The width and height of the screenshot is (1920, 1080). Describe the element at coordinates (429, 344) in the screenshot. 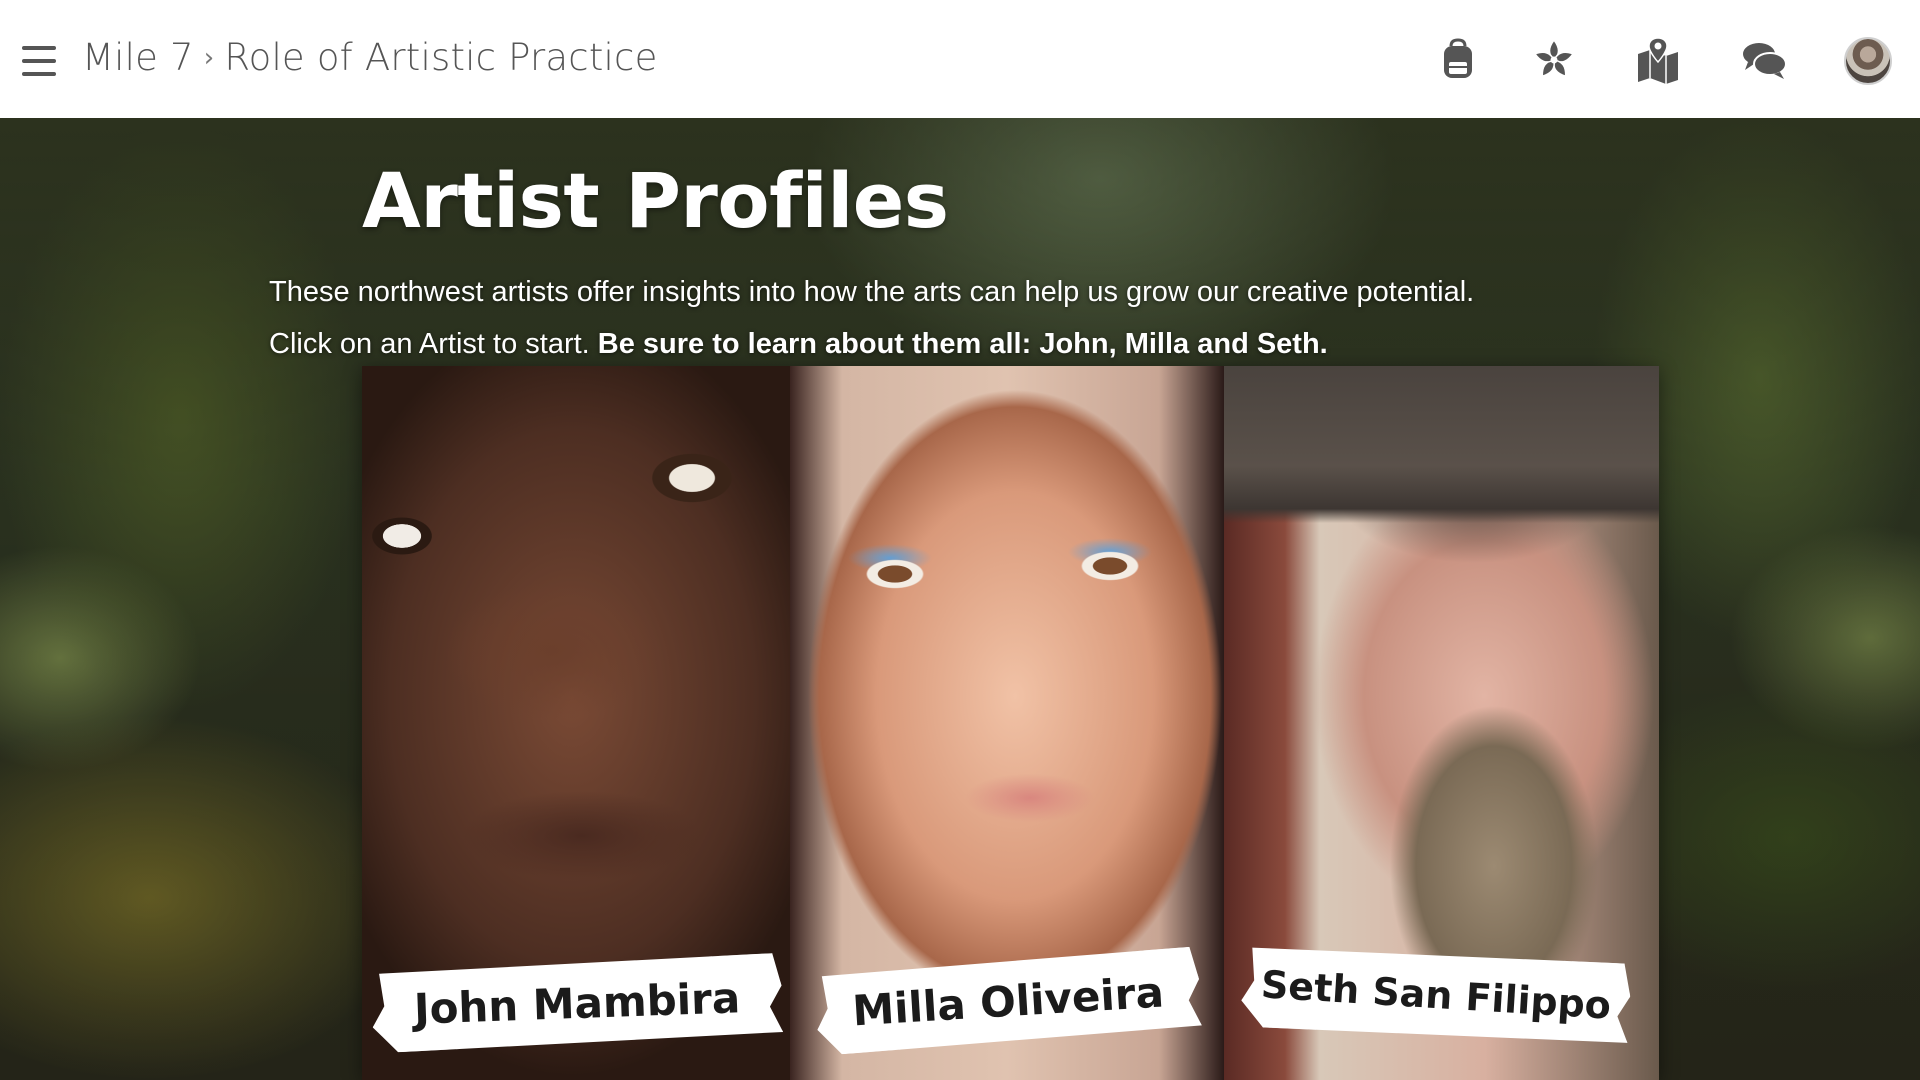

I see `instruction-text: Click on an Artist to start.` at that location.